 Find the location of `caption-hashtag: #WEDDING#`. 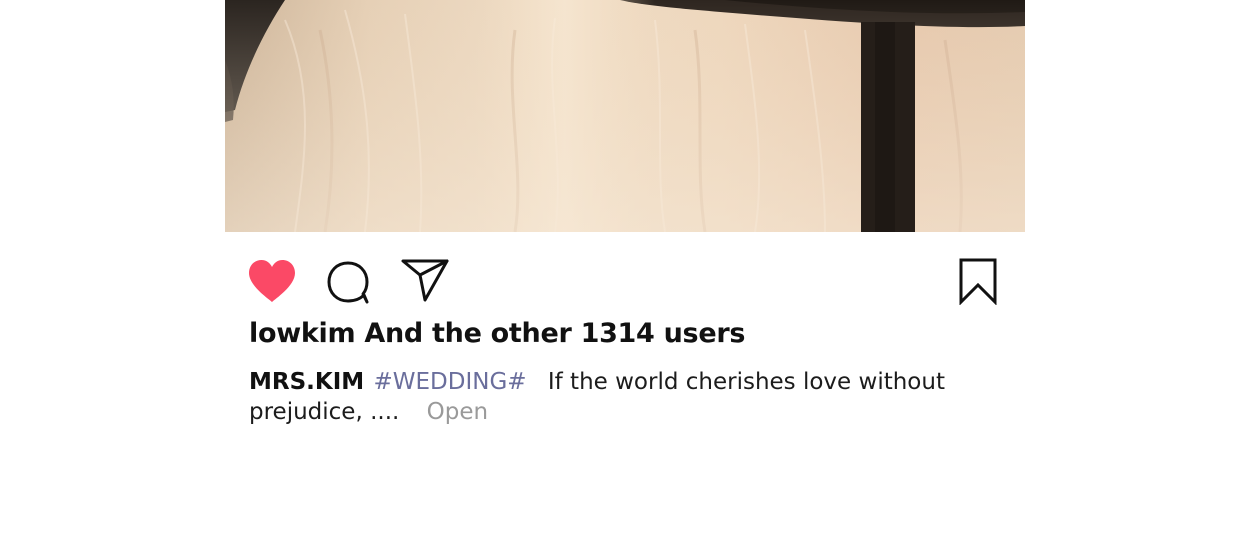

caption-hashtag: #WEDDING# is located at coordinates (449, 382).